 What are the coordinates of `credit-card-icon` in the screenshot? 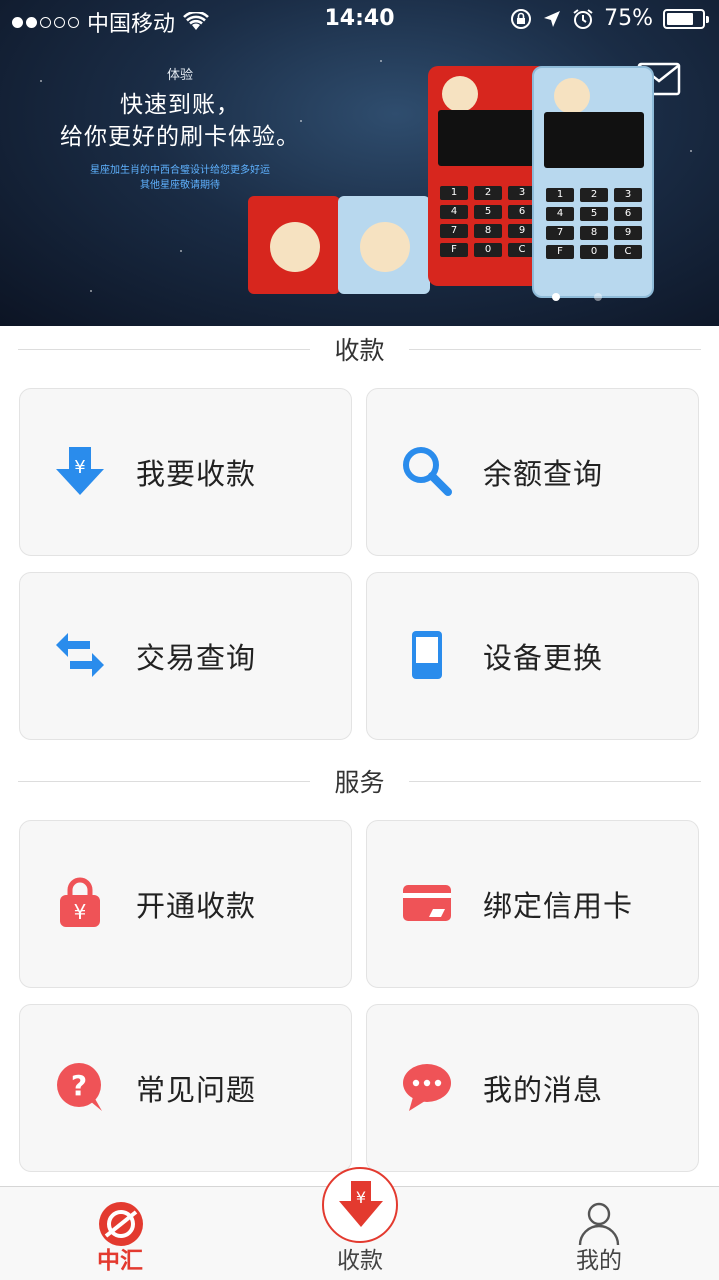 It's located at (427, 903).